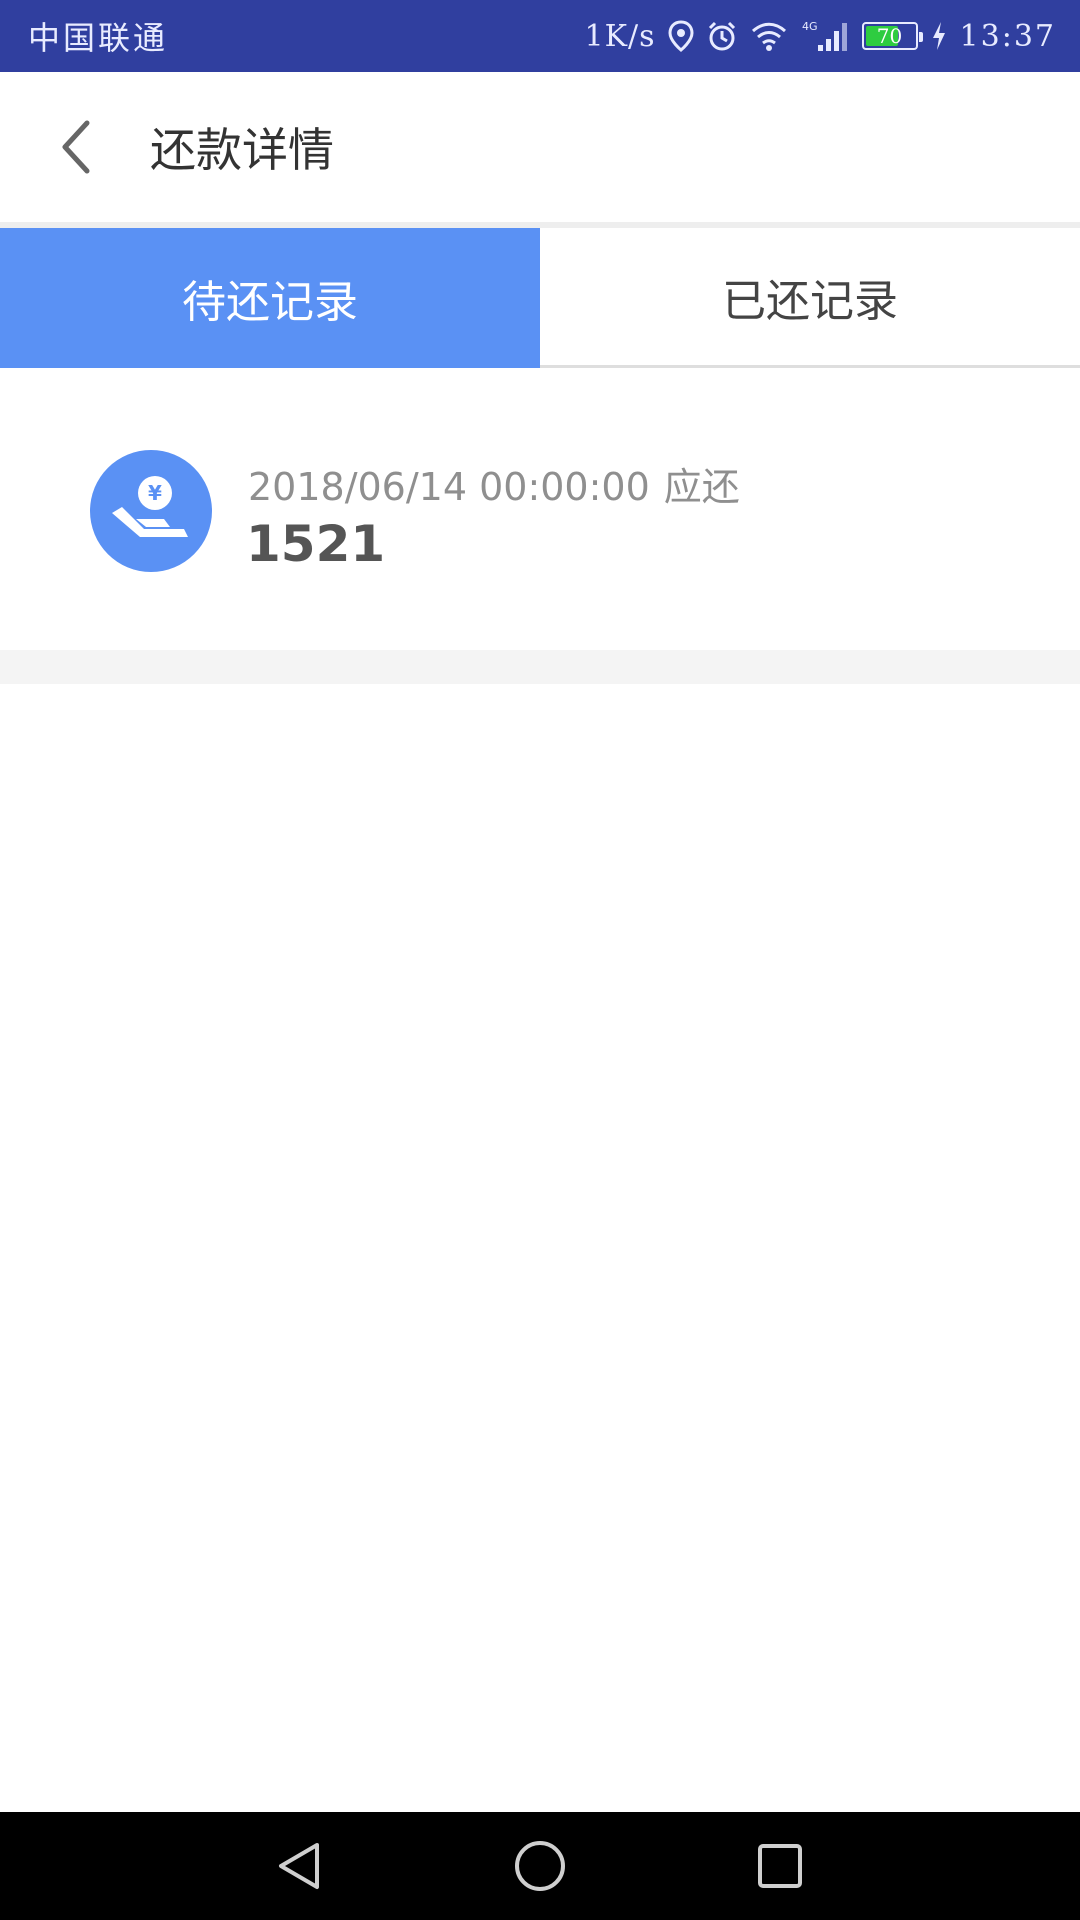 This screenshot has height=1920, width=1080. Describe the element at coordinates (493, 514) in the screenshot. I see `record-info: 2018/06/14 00:00:00 应还 1521` at that location.